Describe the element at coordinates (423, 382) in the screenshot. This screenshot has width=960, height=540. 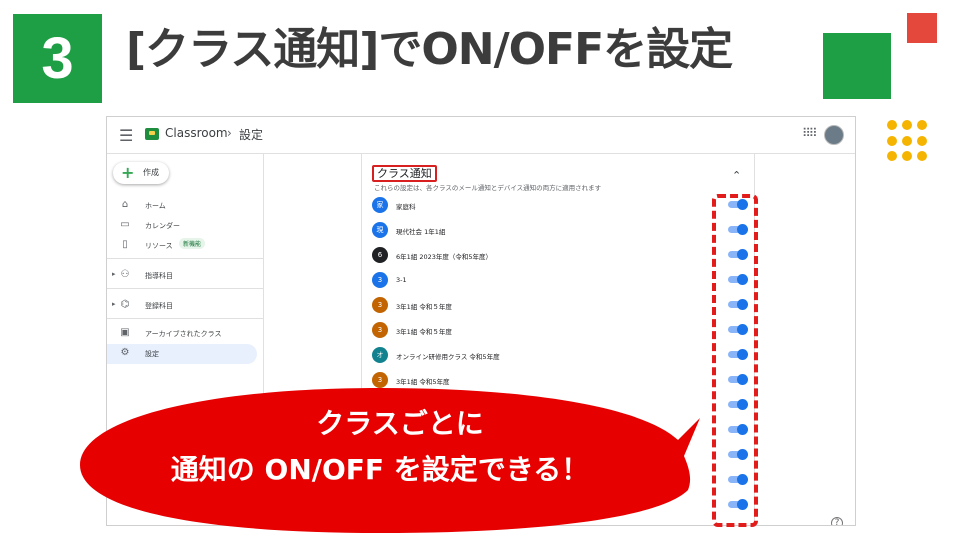
I see `class-name: 3年1組 令和5年度` at that location.